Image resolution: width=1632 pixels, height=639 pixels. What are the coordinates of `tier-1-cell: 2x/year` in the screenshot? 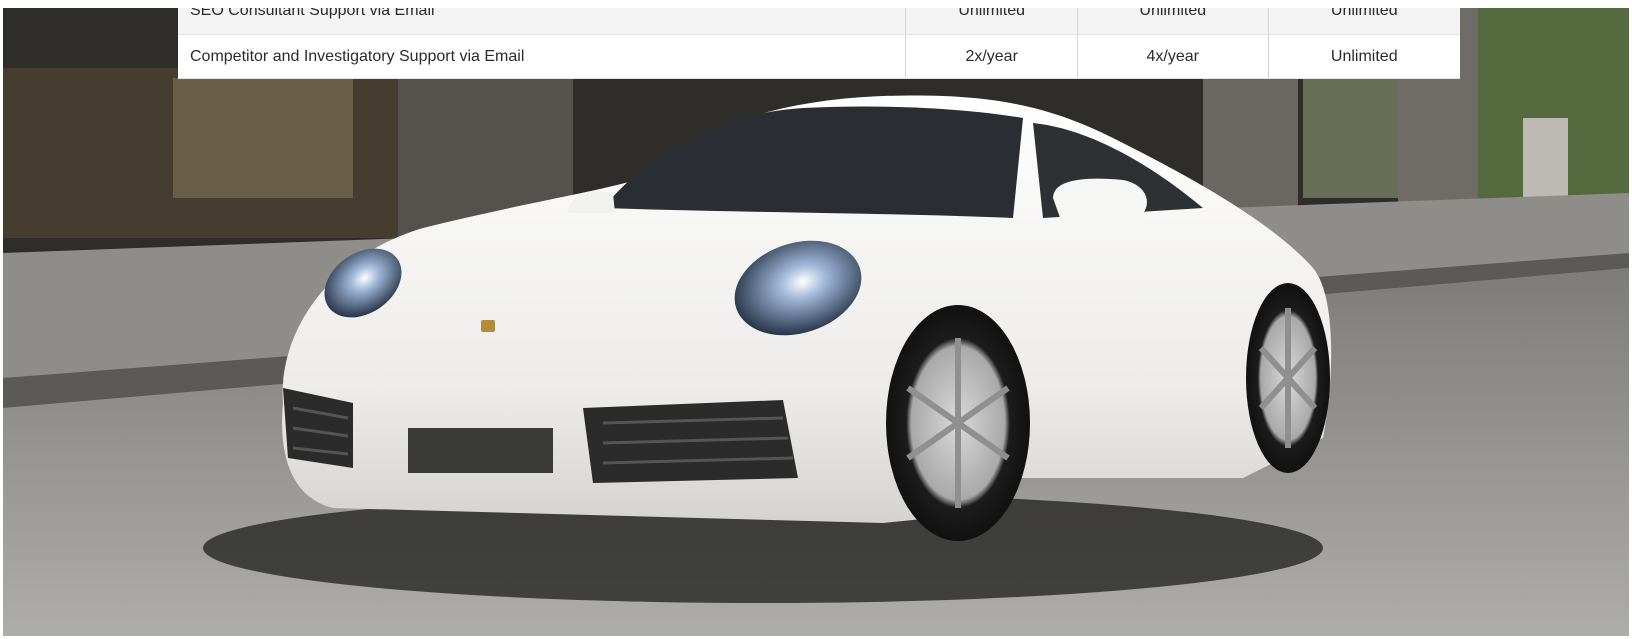 It's located at (991, 56).